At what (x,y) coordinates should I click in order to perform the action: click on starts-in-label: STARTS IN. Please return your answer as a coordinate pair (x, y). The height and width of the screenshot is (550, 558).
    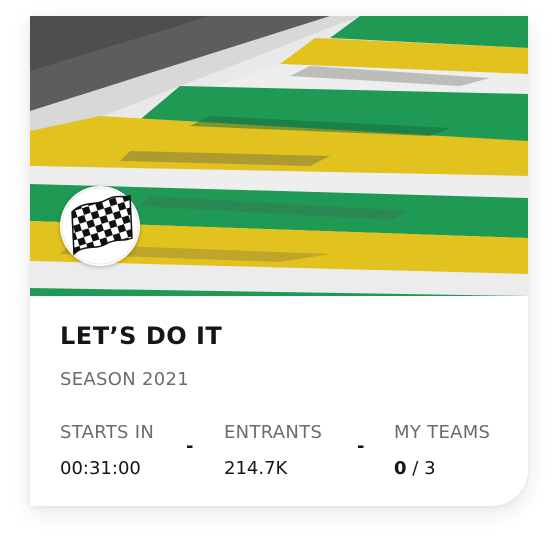
    Looking at the image, I should click on (107, 432).